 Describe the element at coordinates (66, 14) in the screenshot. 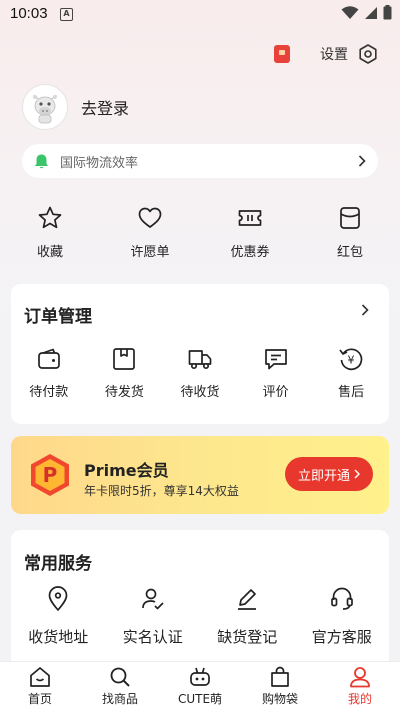

I see `notification-icon: A` at that location.